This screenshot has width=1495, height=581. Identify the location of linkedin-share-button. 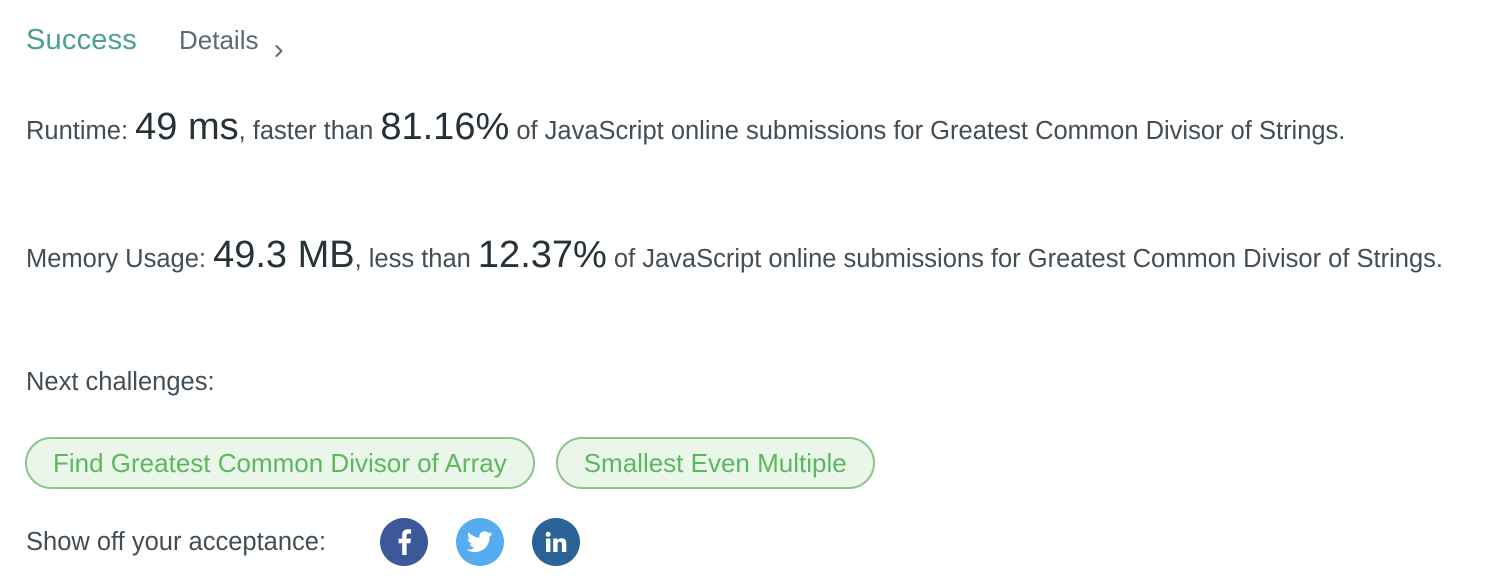
(556, 542).